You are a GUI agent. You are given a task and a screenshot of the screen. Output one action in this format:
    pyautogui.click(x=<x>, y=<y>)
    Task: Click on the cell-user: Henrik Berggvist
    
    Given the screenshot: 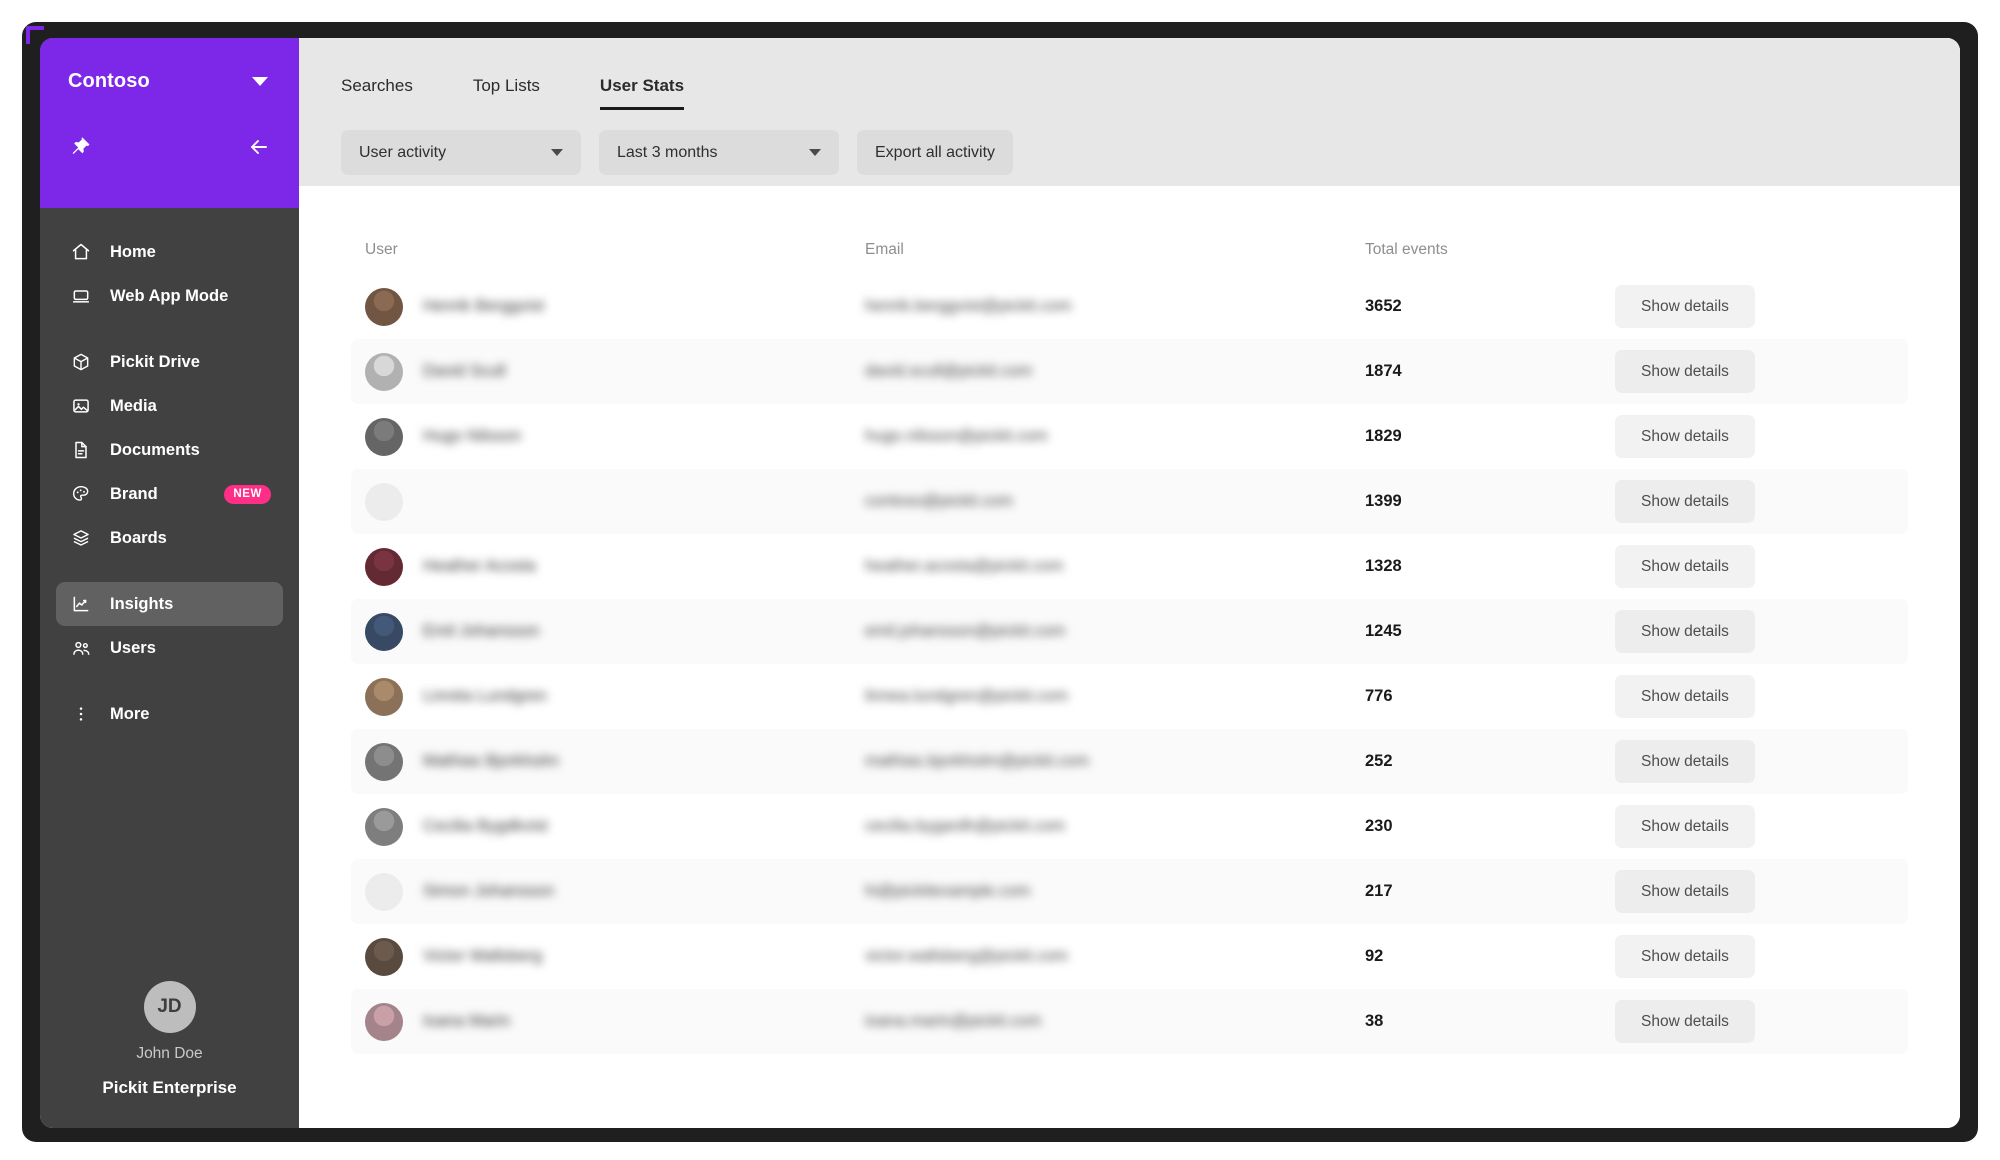 What is the action you would take?
    pyautogui.click(x=615, y=306)
    